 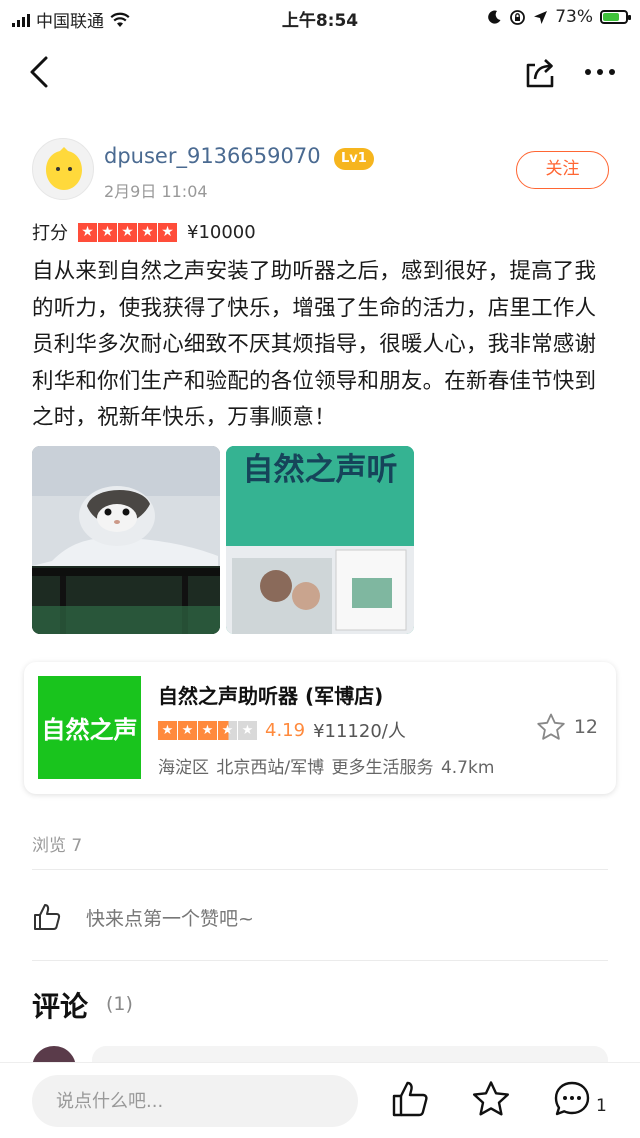 I want to click on lemon-avatar-icon, so click(x=64, y=168).